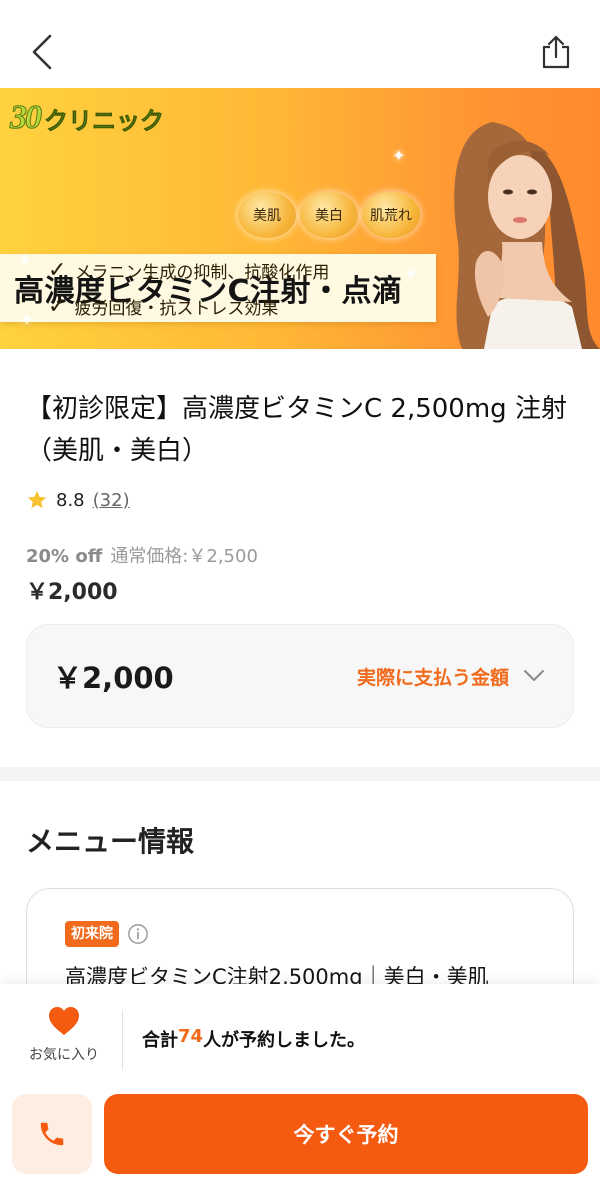  What do you see at coordinates (329, 215) in the screenshot?
I see `tag-pill-whitening: 美白` at bounding box center [329, 215].